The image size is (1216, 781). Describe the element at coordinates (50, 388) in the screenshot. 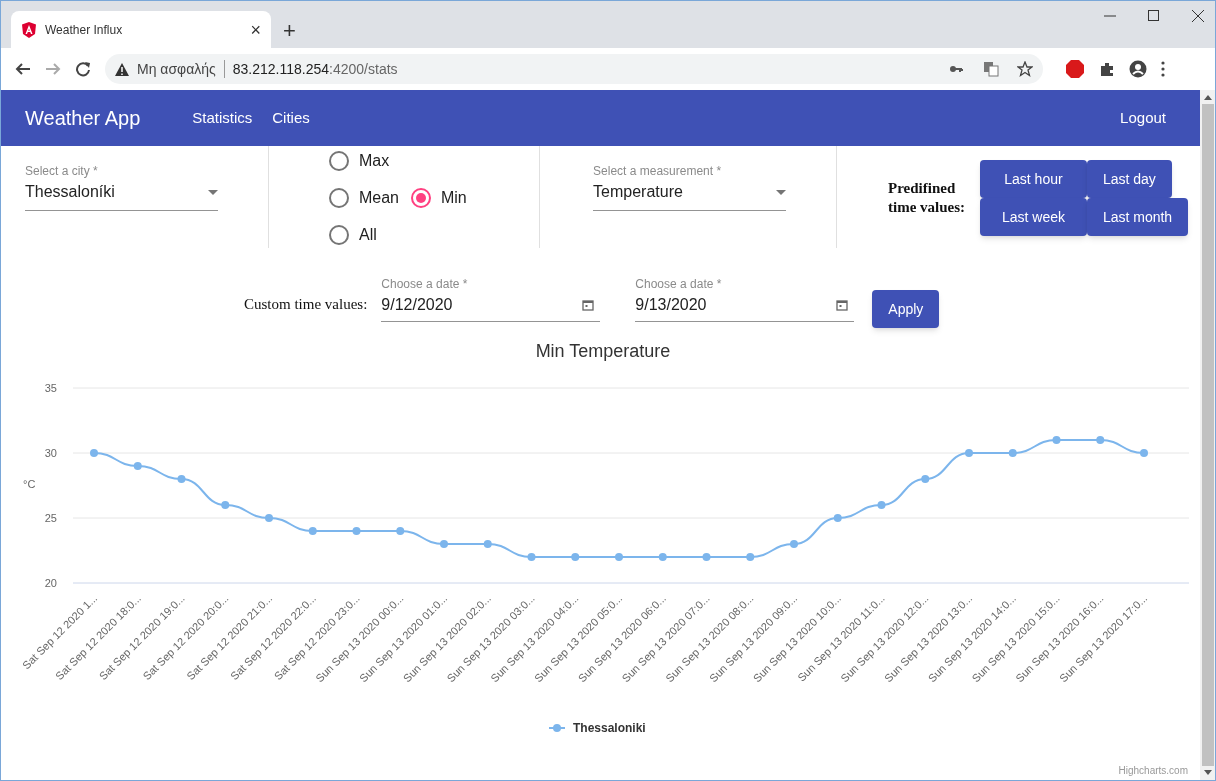

I see `axis-tick-label: 35` at that location.